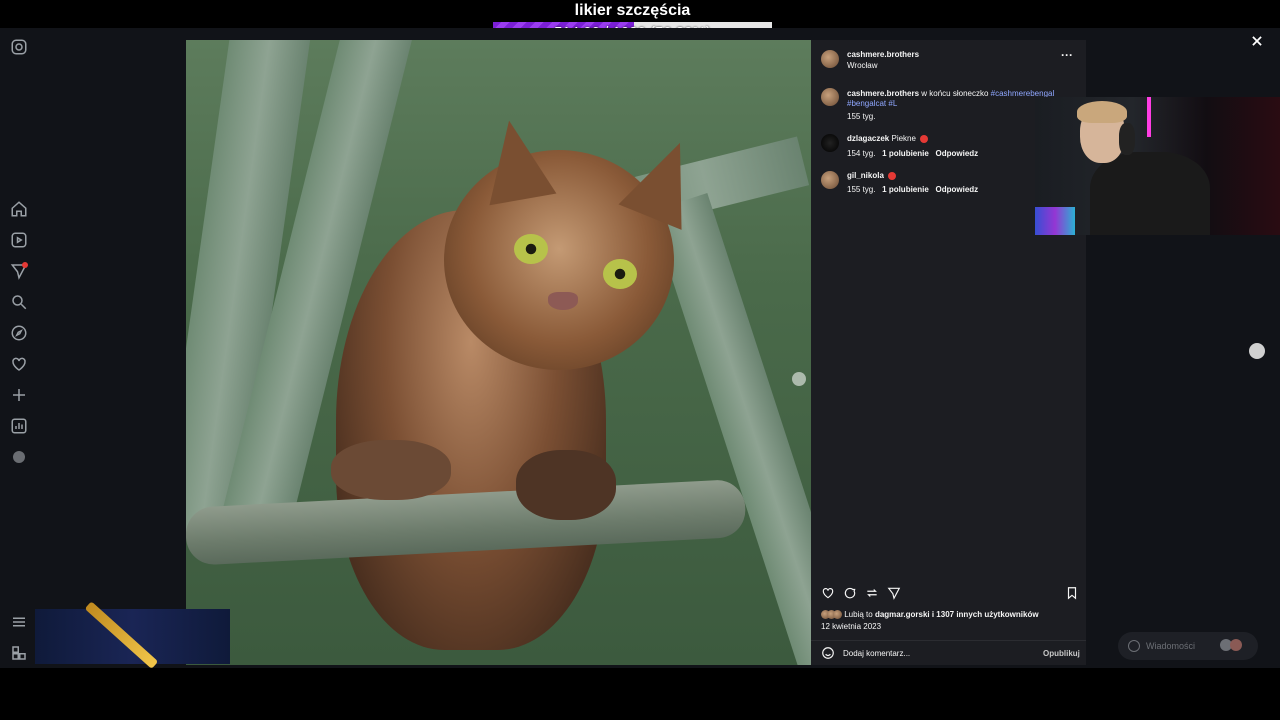  Describe the element at coordinates (1134, 646) in the screenshot. I see `messages-icon` at that location.